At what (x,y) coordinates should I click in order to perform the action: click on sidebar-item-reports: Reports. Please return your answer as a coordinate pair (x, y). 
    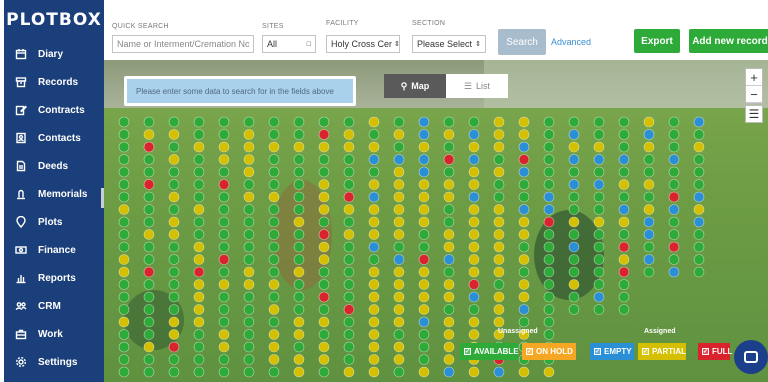
    Looking at the image, I should click on (54, 278).